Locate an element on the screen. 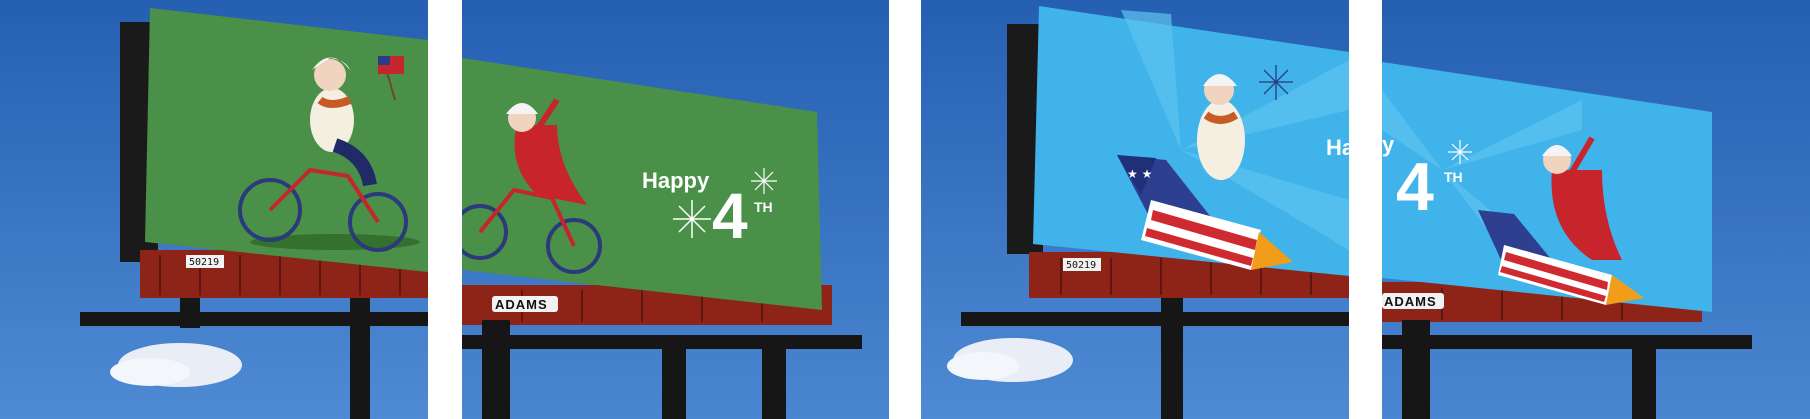 This screenshot has width=1810, height=419. billboard-board is located at coordinates (286, 140).